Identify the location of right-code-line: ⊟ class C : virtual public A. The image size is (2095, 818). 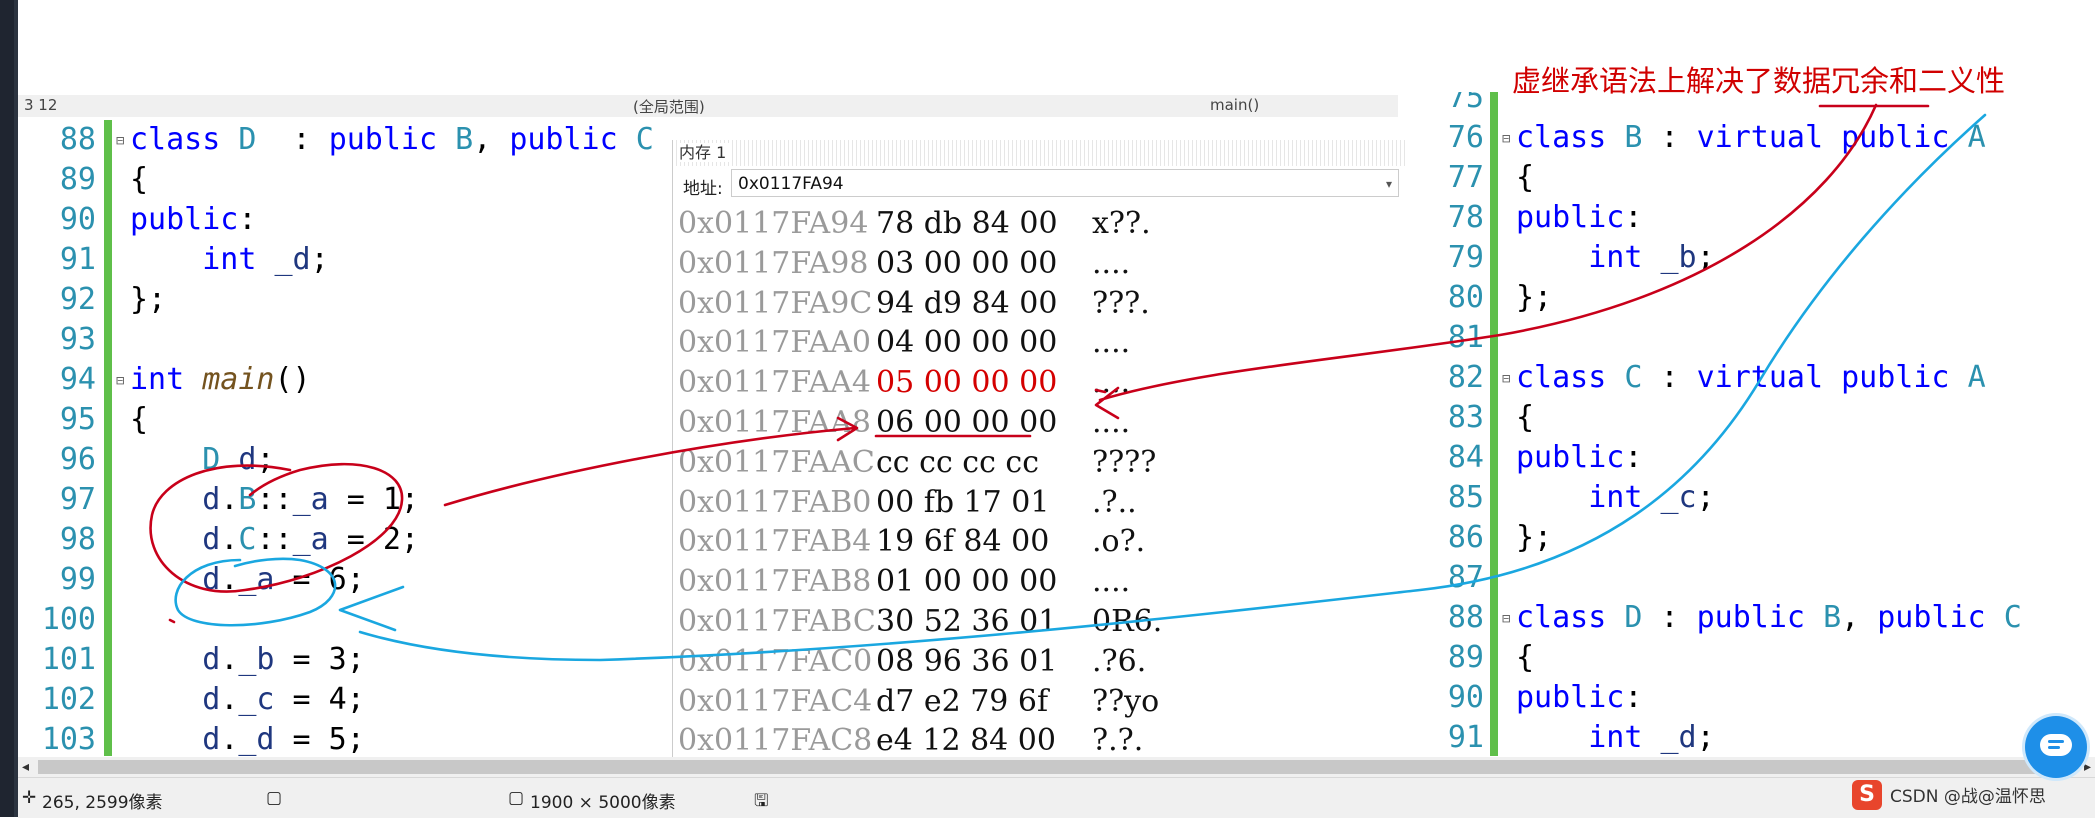
(1762, 378).